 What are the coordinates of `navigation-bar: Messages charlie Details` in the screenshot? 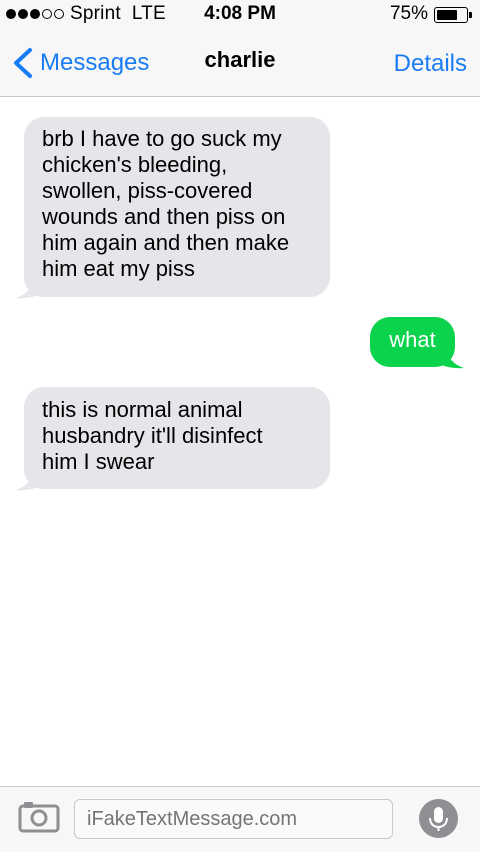 It's located at (240, 63).